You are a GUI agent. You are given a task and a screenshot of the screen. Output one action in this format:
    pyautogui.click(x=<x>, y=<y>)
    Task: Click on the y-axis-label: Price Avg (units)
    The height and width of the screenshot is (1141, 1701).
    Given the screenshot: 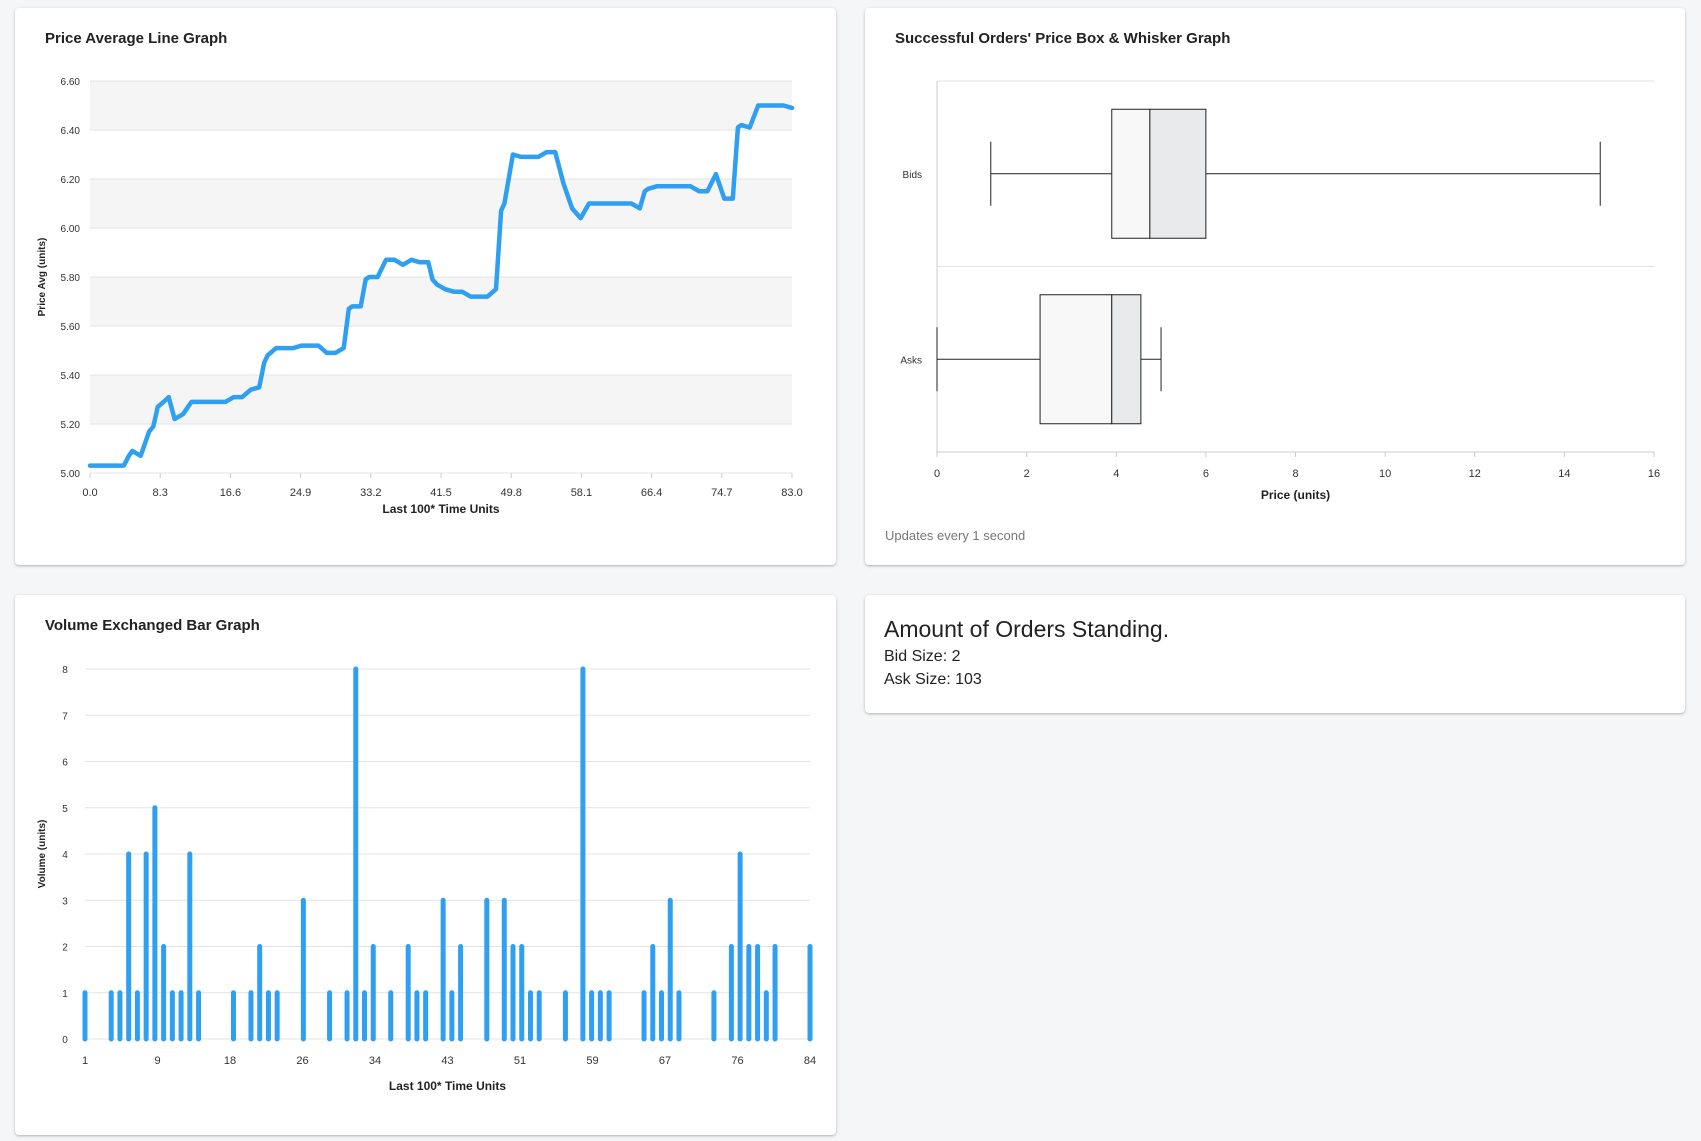 What is the action you would take?
    pyautogui.click(x=42, y=277)
    